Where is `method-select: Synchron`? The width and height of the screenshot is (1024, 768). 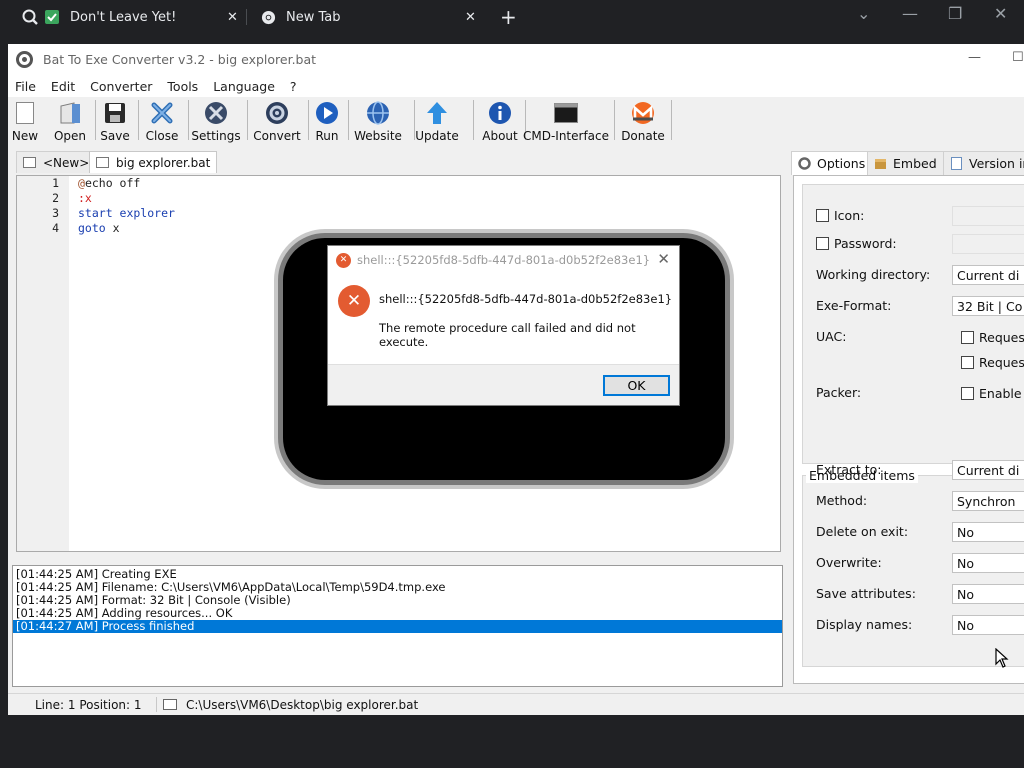 method-select: Synchron is located at coordinates (988, 501).